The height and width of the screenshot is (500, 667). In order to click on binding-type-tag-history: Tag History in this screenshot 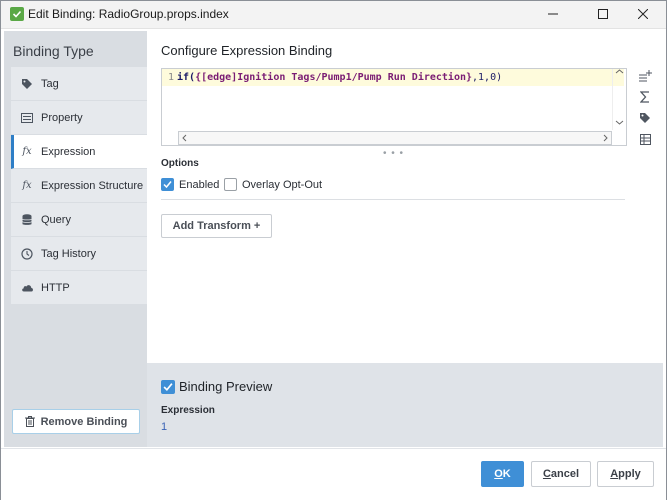, I will do `click(80, 254)`.